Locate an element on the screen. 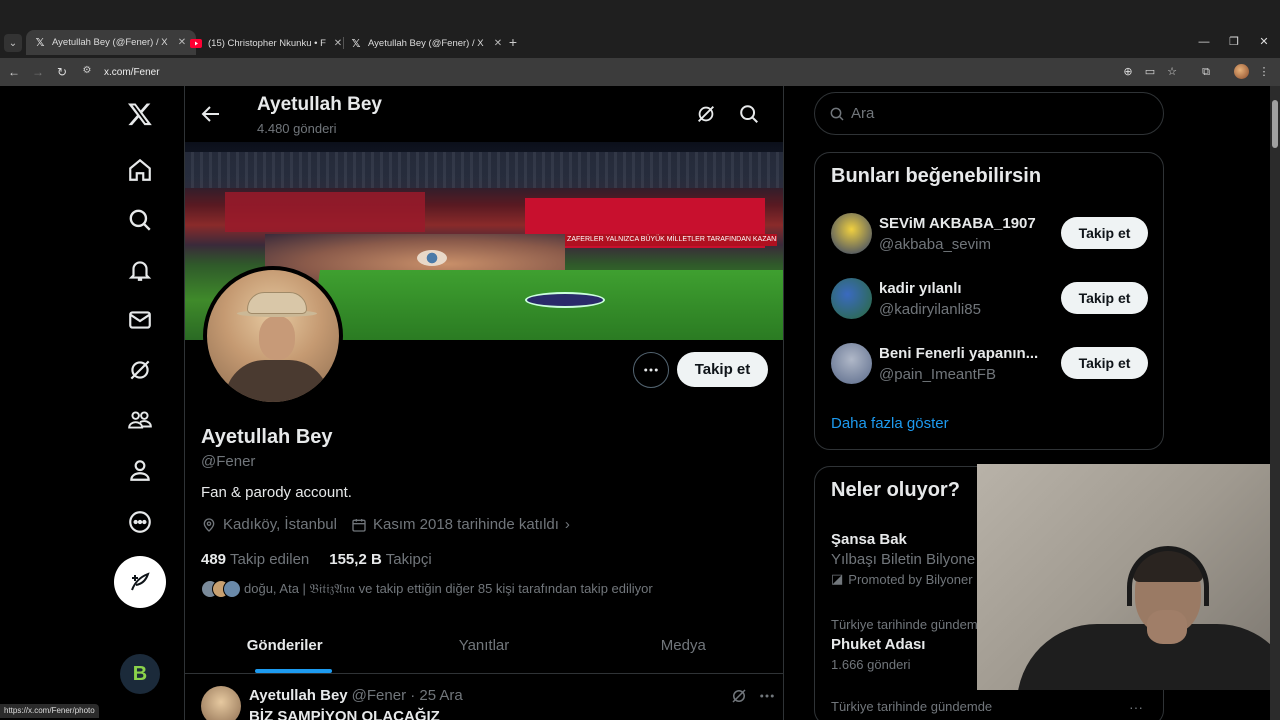  card-title: Neler oluyor? is located at coordinates (895, 490).